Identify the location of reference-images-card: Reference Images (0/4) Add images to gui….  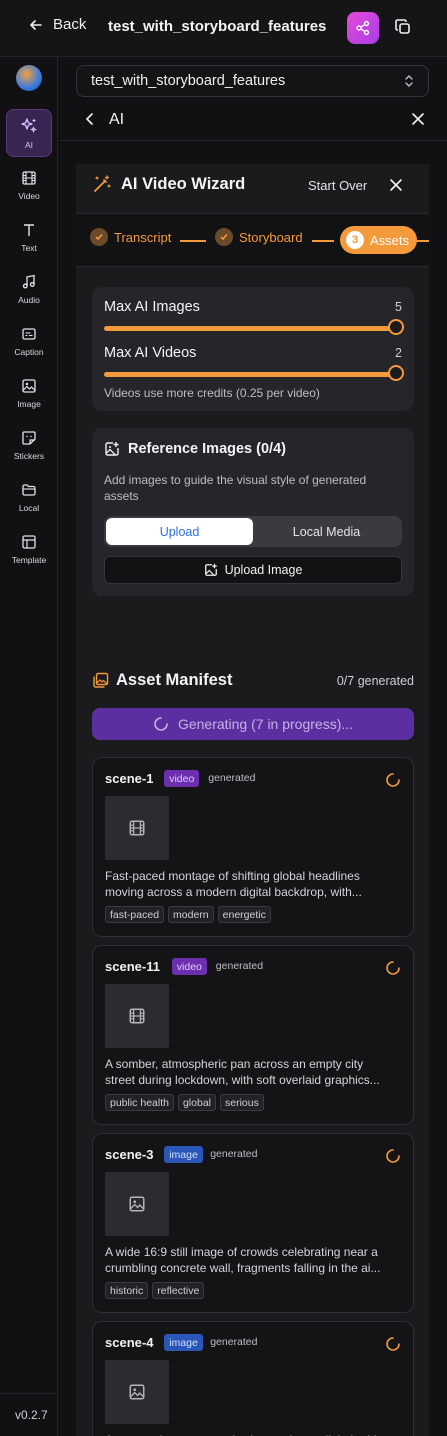
(253, 512).